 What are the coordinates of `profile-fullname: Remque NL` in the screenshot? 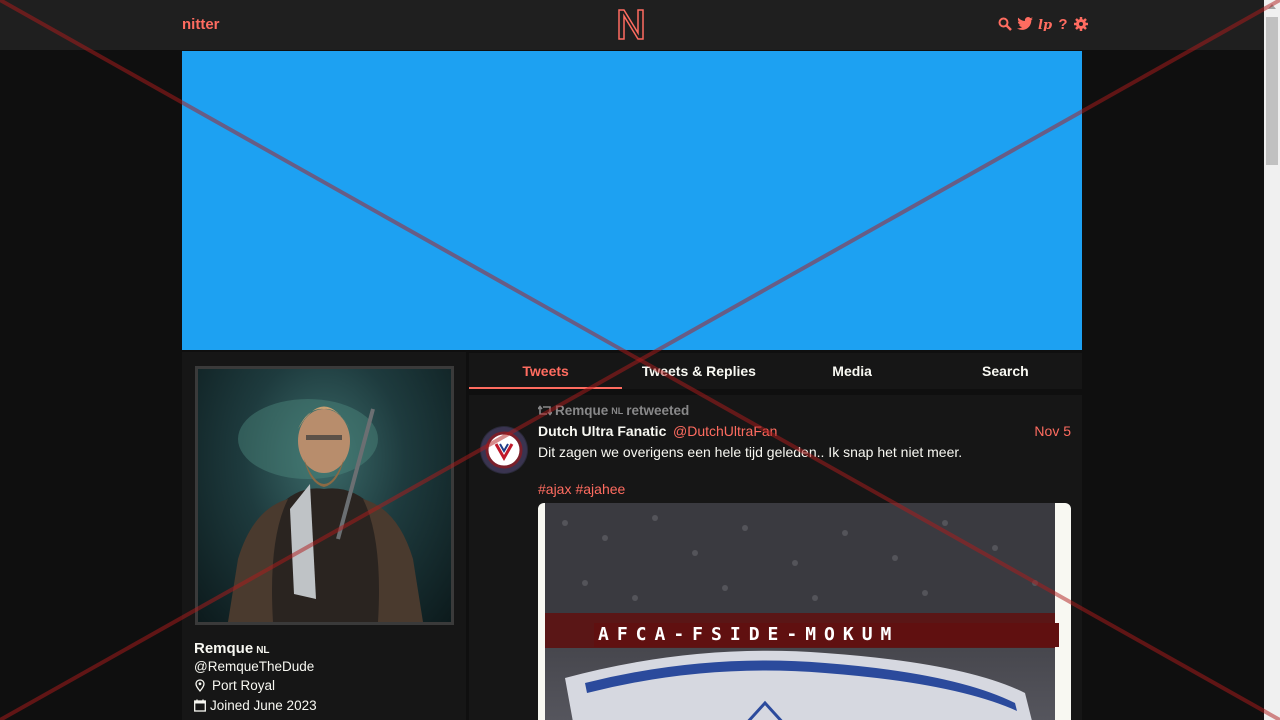 It's located at (232, 648).